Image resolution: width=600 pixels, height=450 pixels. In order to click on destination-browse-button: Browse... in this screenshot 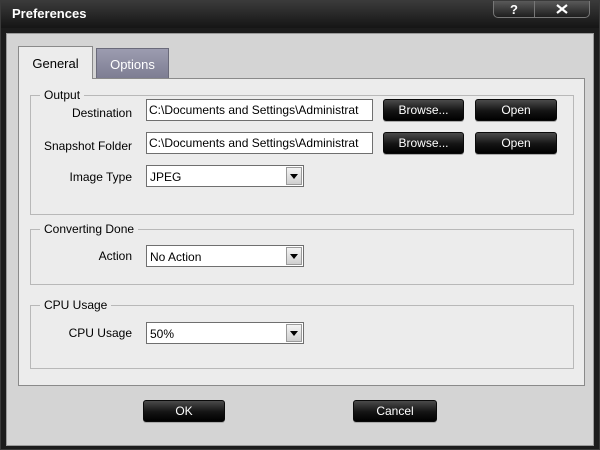, I will do `click(423, 110)`.